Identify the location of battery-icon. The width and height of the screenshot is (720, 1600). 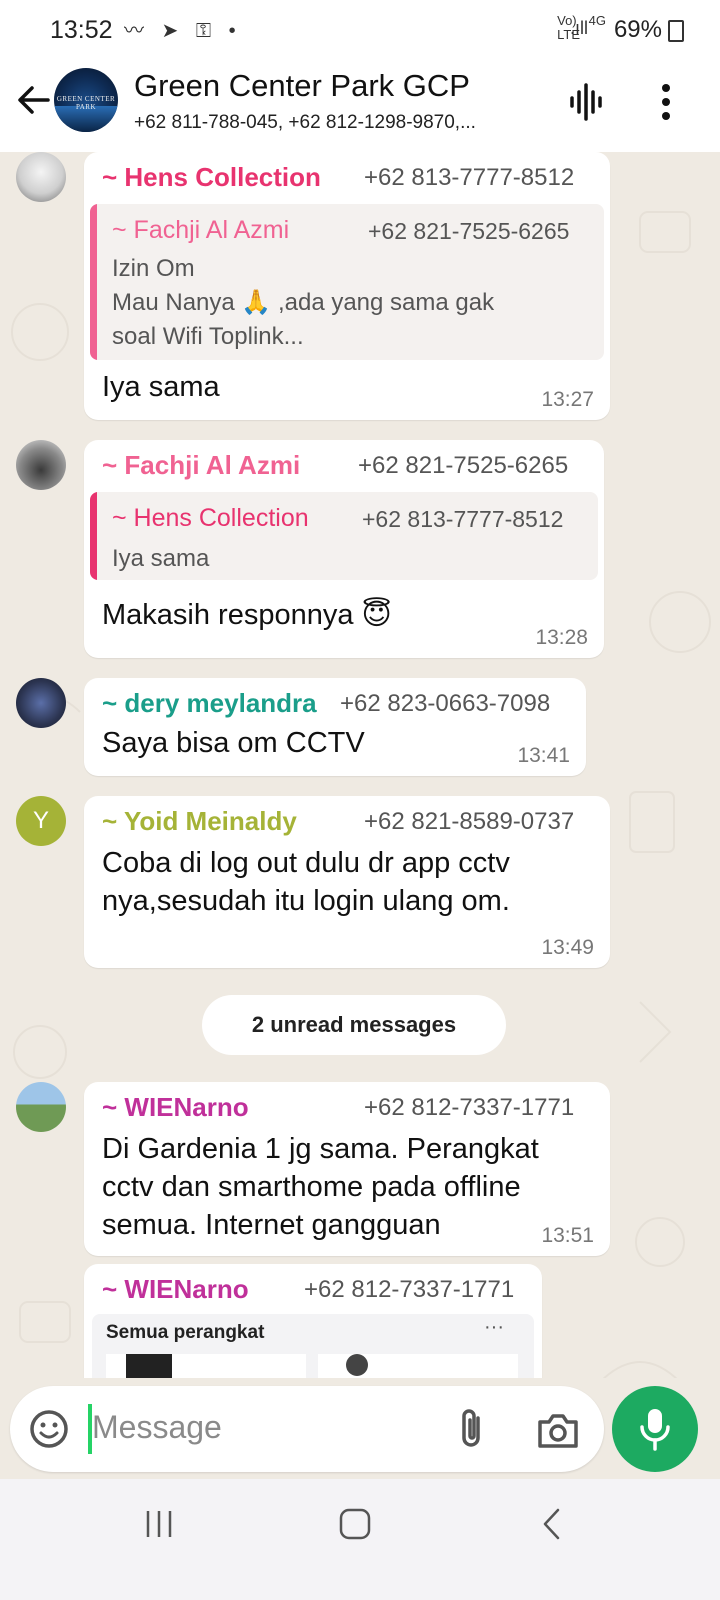
(676, 31).